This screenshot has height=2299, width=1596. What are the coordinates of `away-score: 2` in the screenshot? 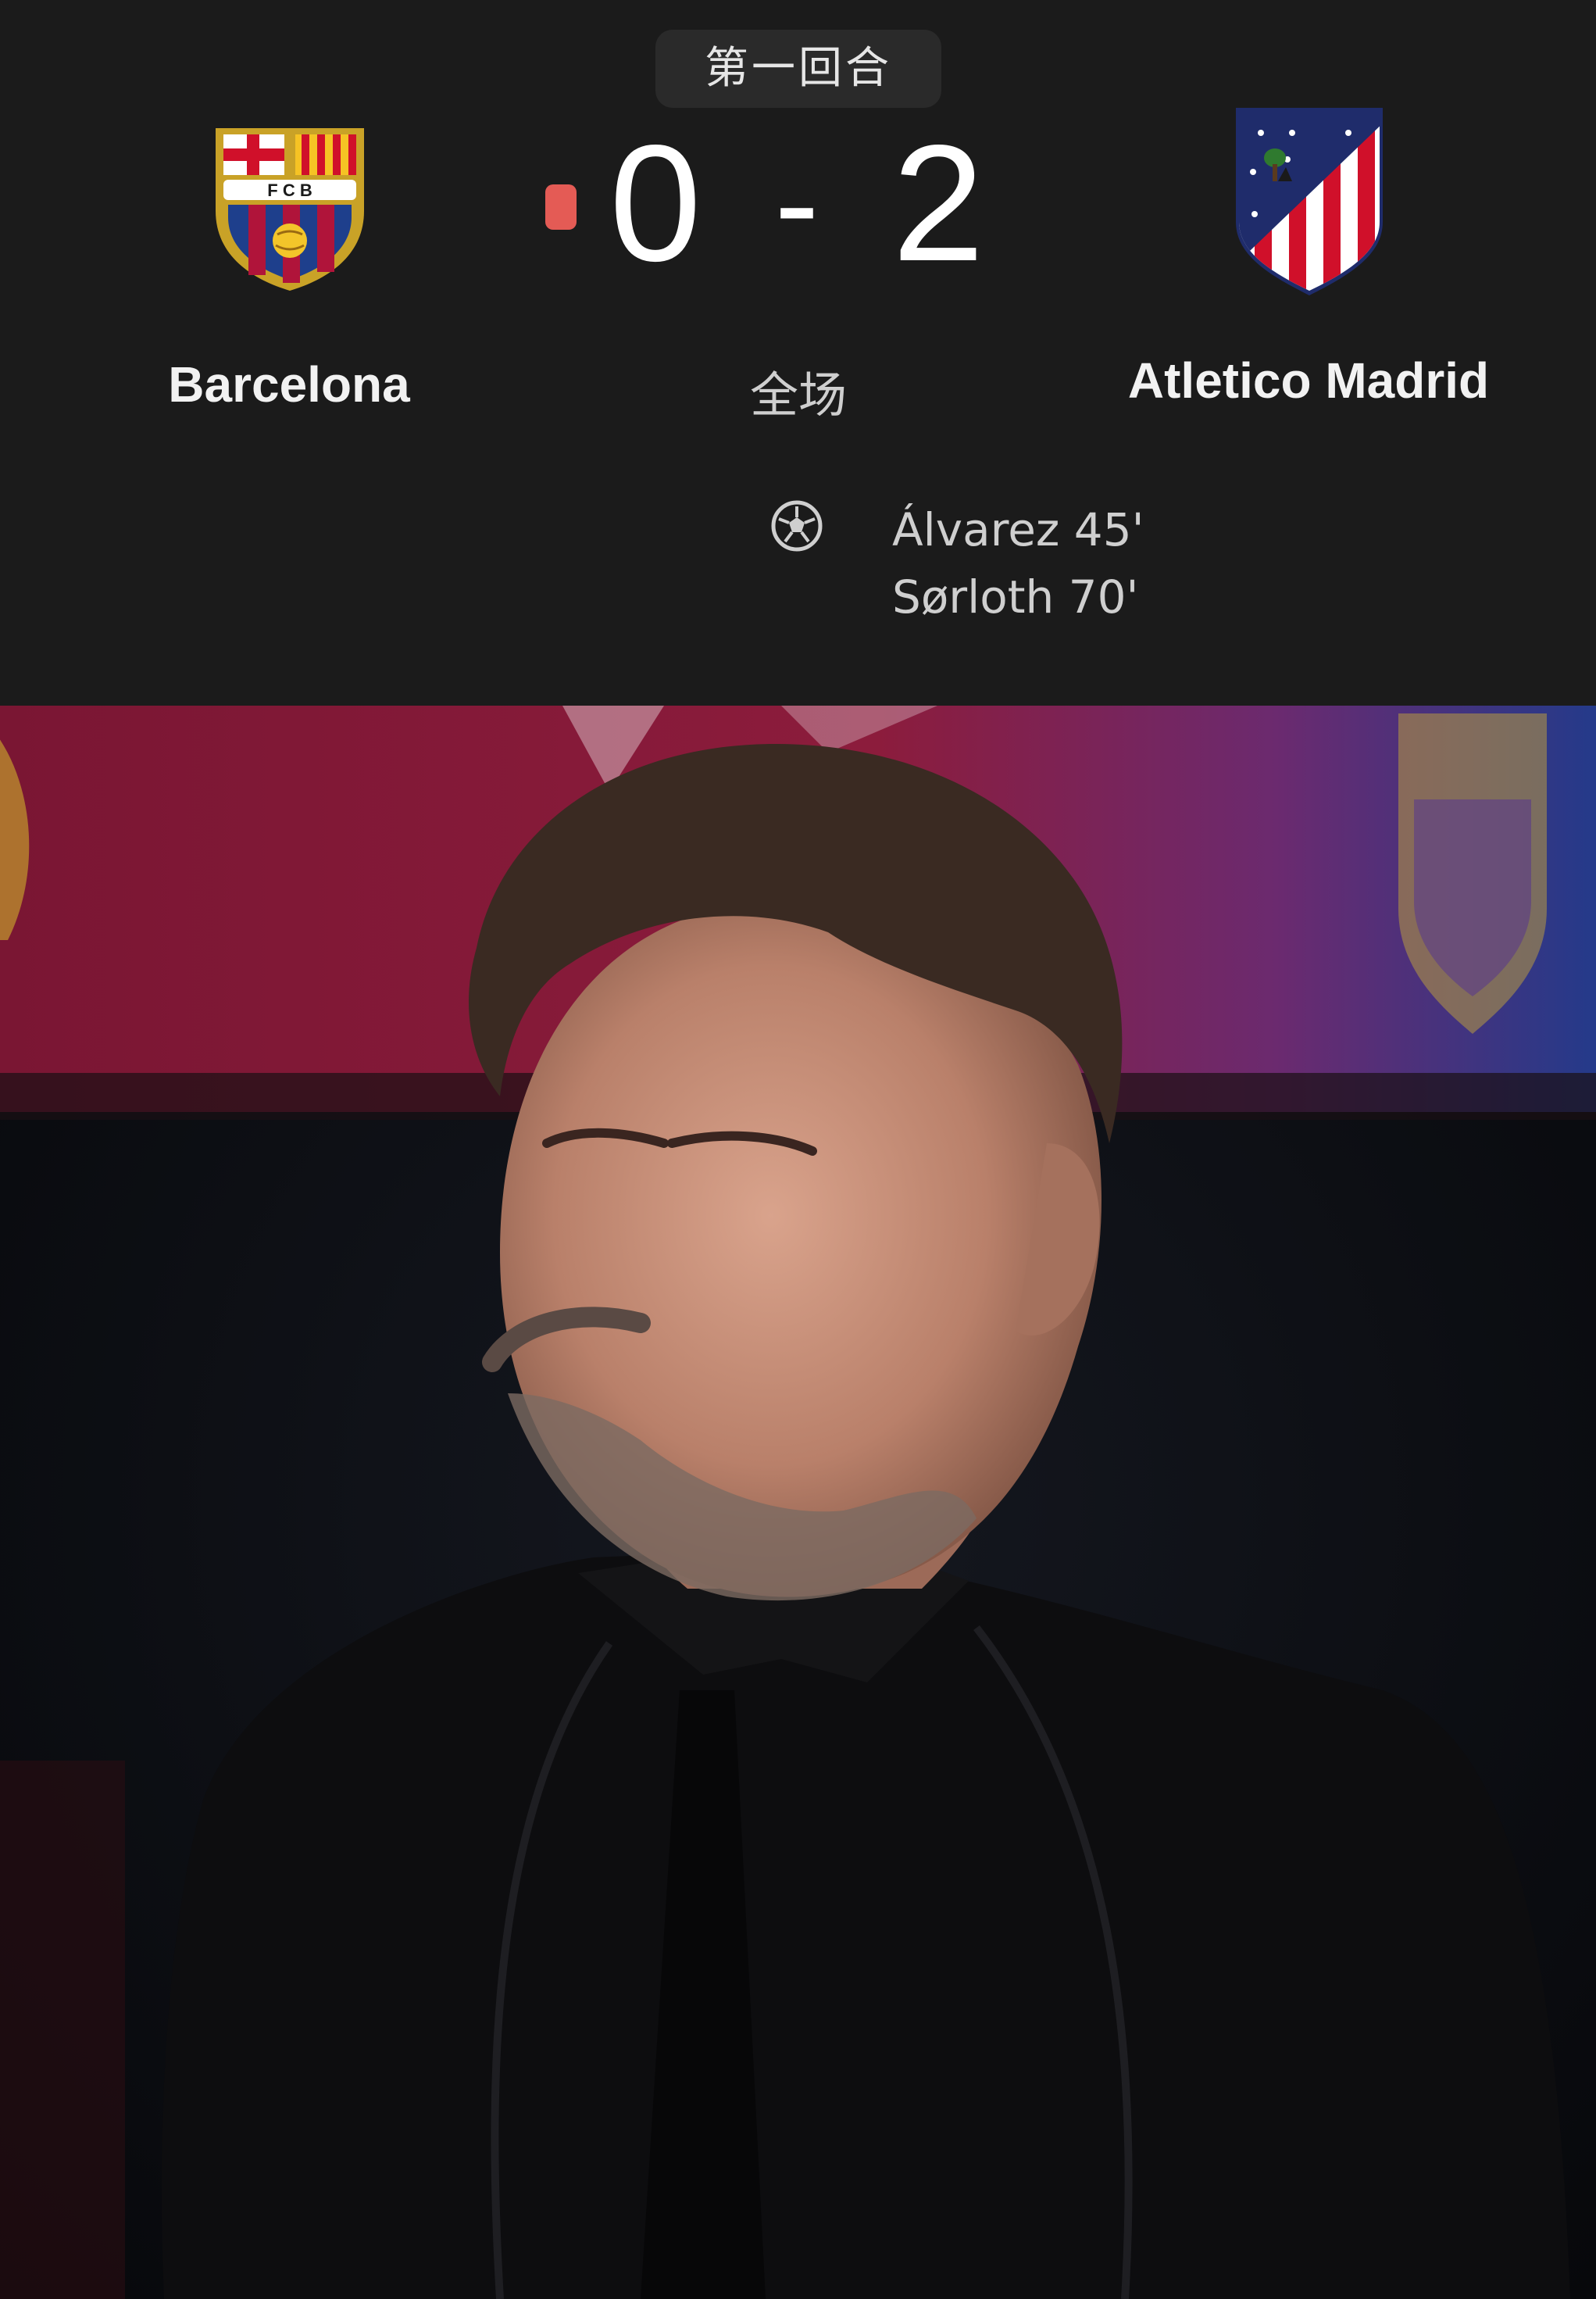 It's located at (938, 203).